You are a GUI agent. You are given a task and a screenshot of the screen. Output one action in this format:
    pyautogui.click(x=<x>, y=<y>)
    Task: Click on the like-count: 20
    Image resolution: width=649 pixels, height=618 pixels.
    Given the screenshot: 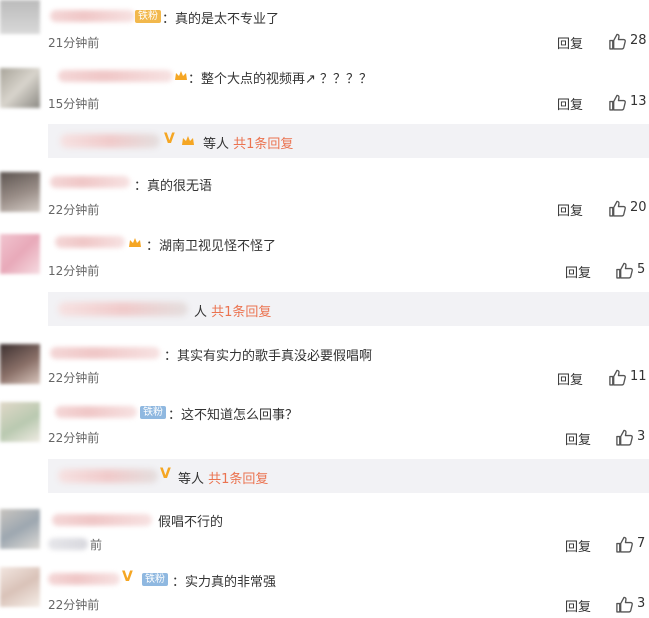 What is the action you would take?
    pyautogui.click(x=638, y=207)
    